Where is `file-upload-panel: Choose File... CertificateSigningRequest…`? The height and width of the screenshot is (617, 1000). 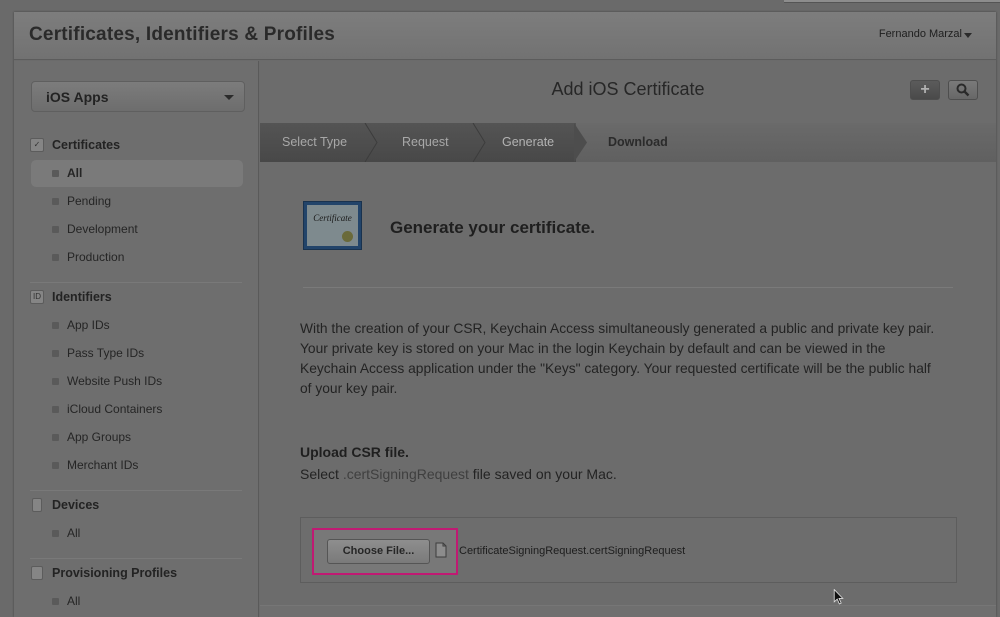
file-upload-panel: Choose File... CertificateSigningRequest… is located at coordinates (628, 550).